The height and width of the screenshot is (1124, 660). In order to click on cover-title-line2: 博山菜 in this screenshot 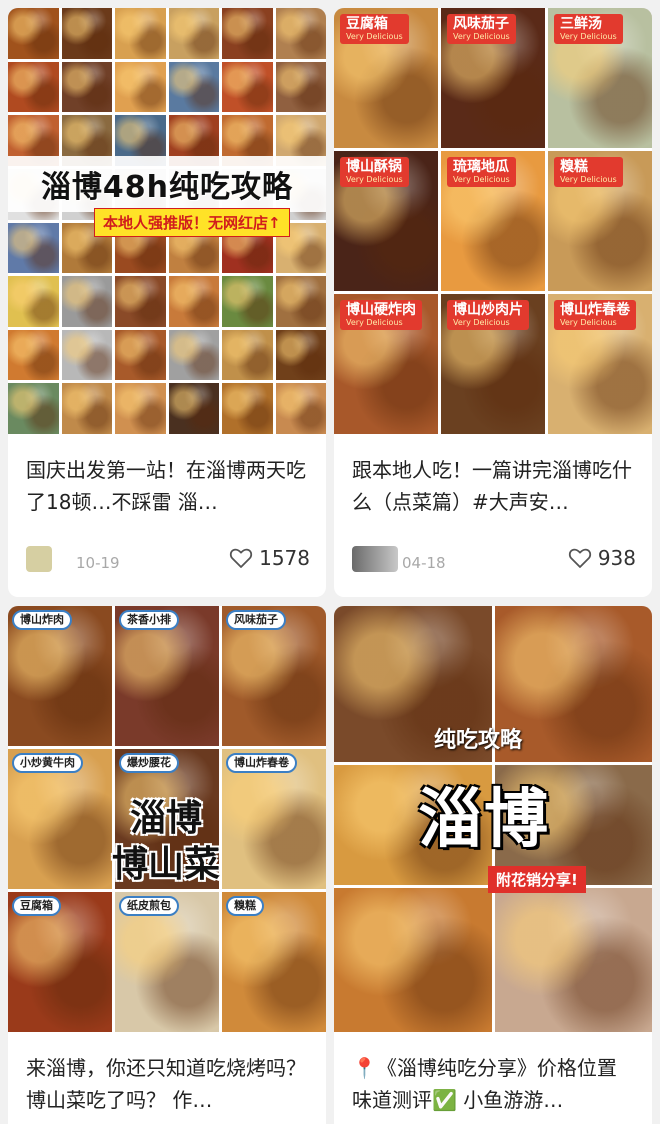, I will do `click(166, 864)`.